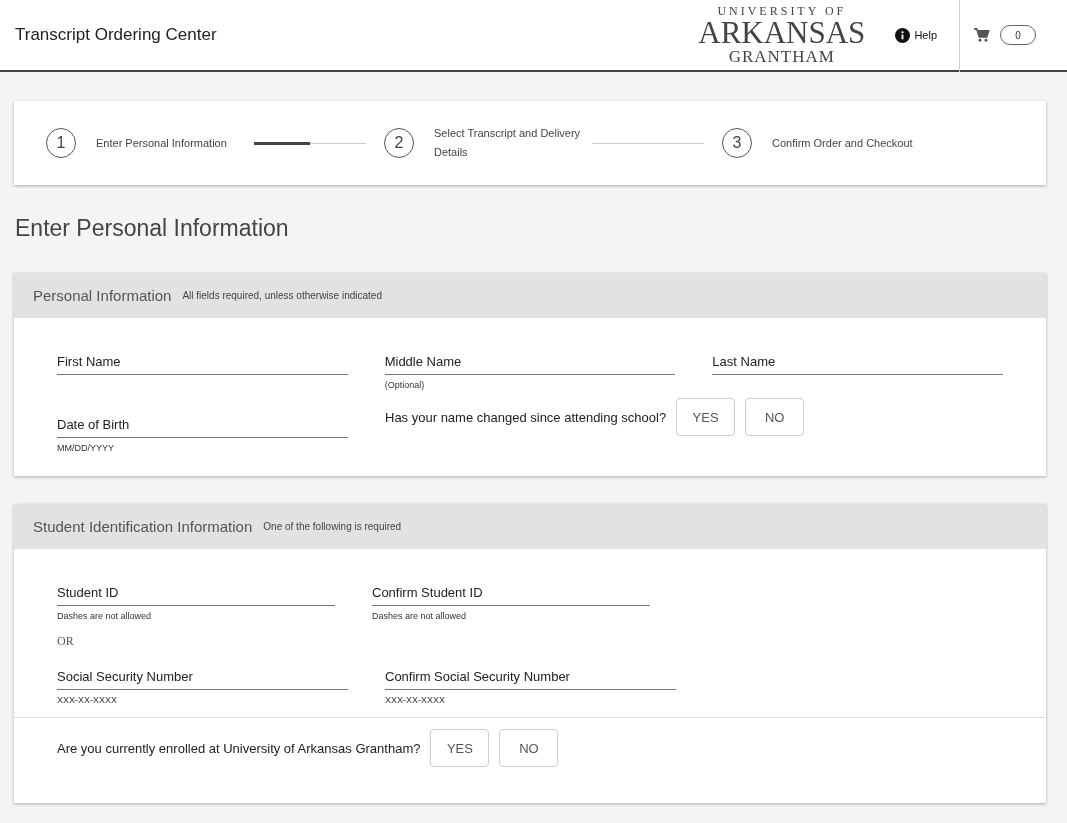 This screenshot has width=1067, height=823. I want to click on text-field: Confirm Social Security Number, so click(530, 676).